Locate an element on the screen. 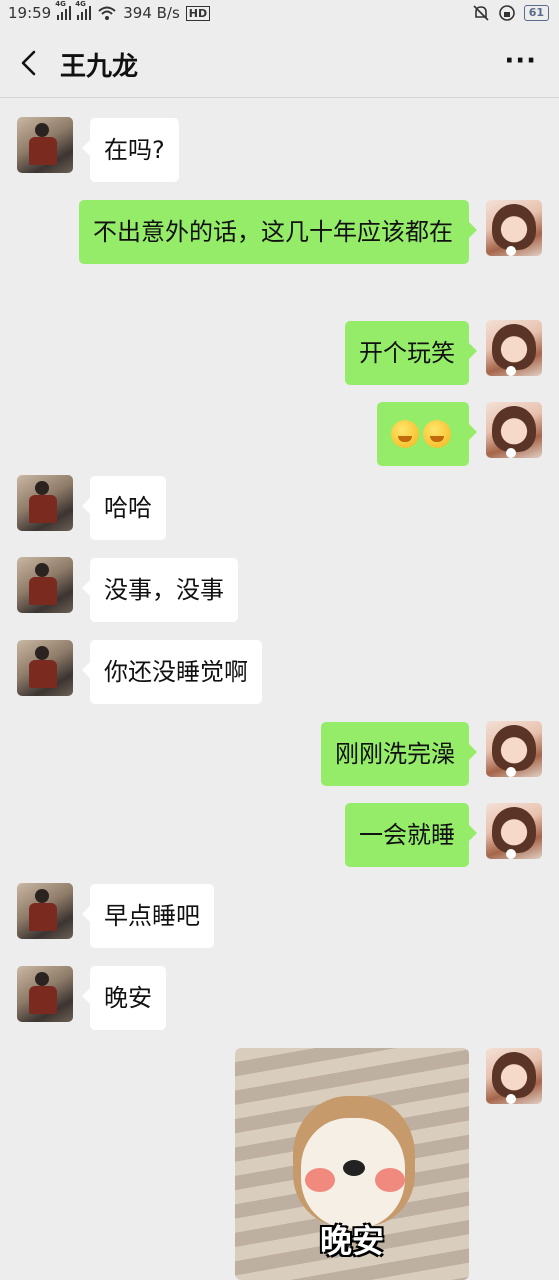 This screenshot has height=1280, width=559. sticker-message: 晚安 is located at coordinates (352, 1164).